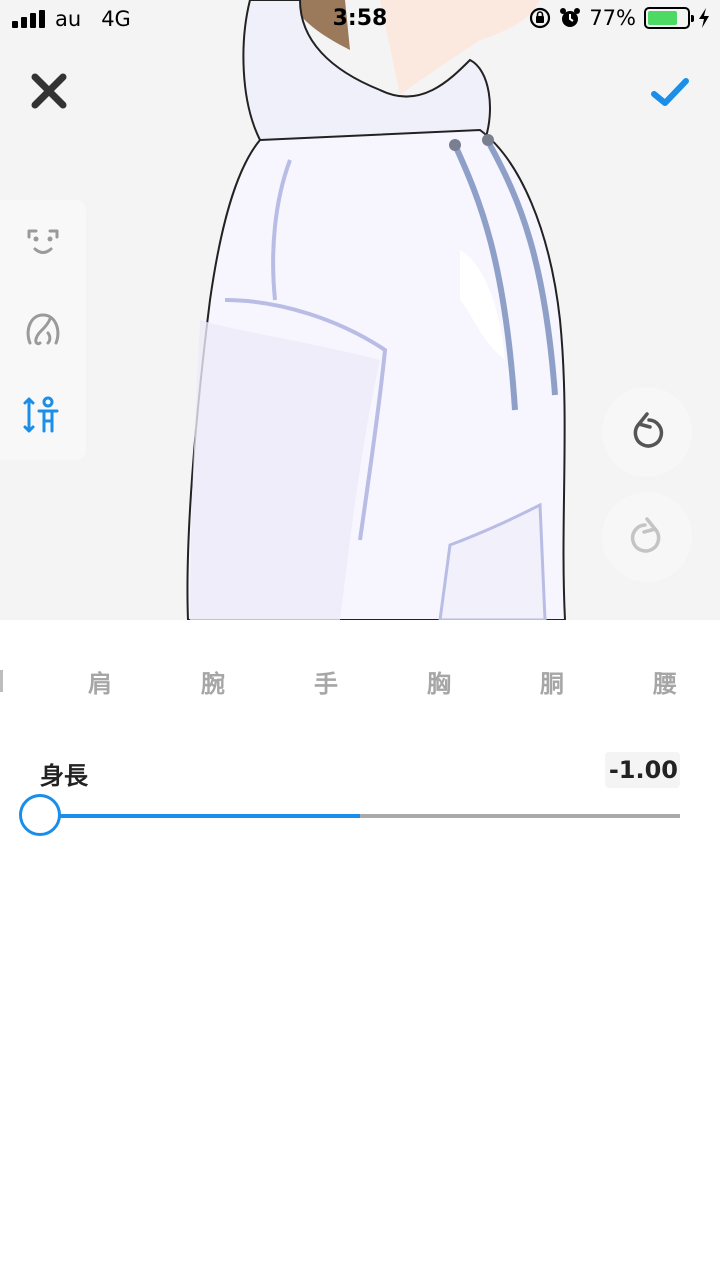 The width and height of the screenshot is (720, 1280). I want to click on tab-hand: 手, so click(326, 681).